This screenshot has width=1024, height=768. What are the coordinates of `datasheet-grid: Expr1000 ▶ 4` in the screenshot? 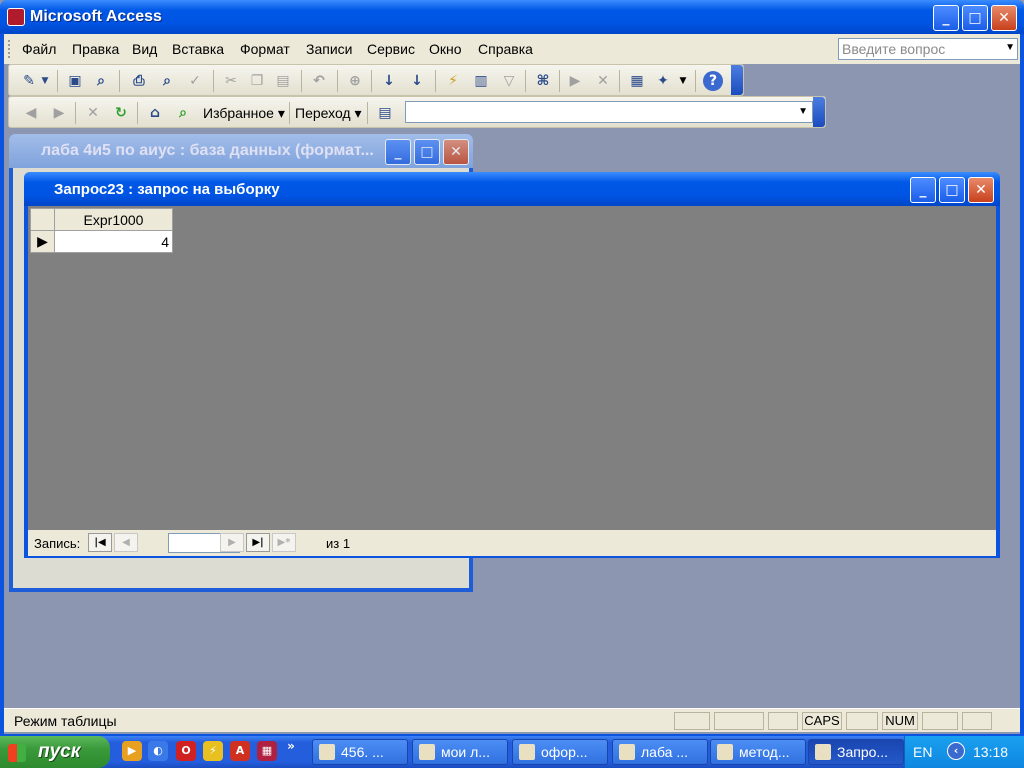 It's located at (101, 230).